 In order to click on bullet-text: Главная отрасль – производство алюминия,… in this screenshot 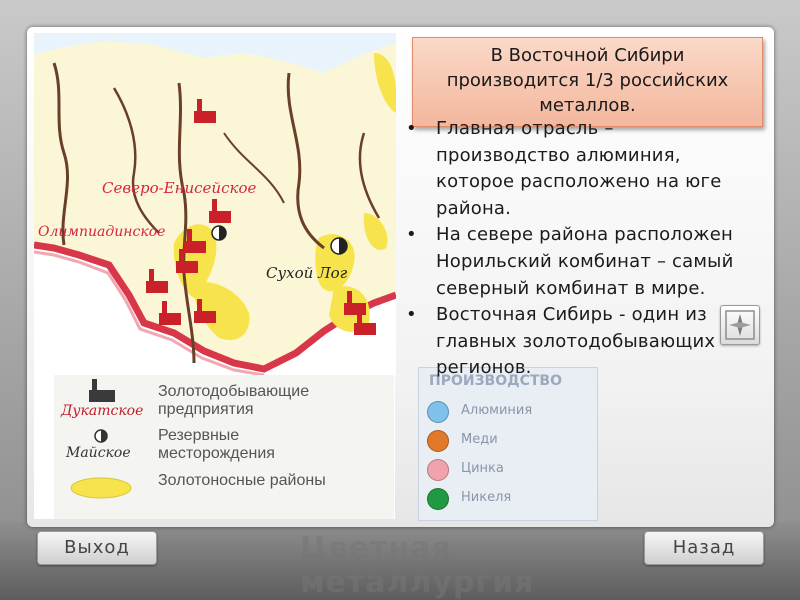, I will do `click(579, 168)`.